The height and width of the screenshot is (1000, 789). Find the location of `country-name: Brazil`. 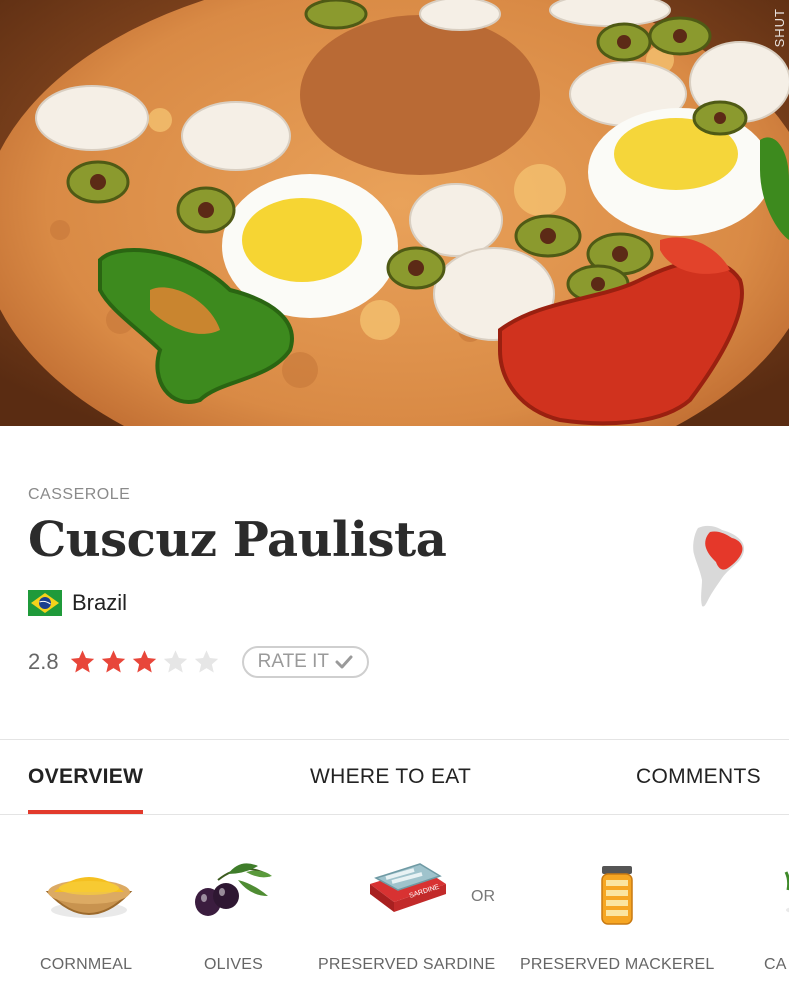

country-name: Brazil is located at coordinates (100, 602).